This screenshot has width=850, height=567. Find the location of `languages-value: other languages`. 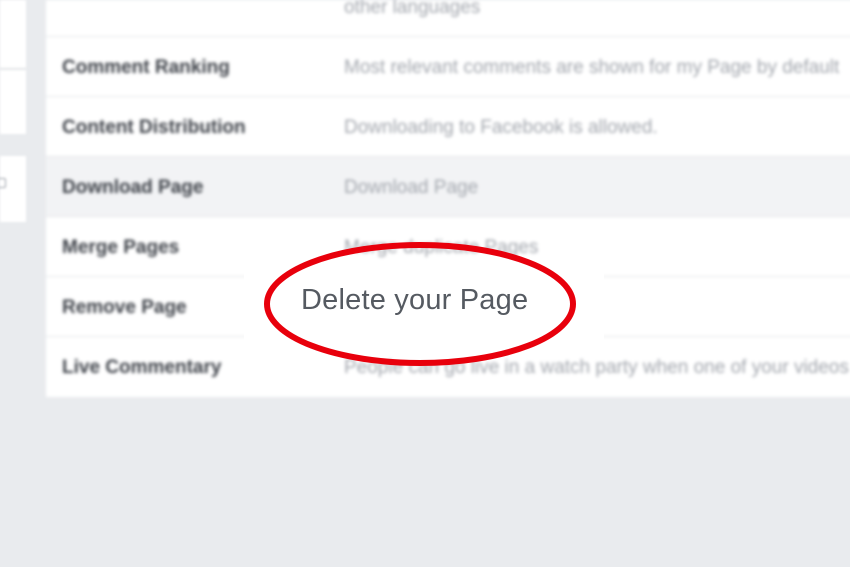

languages-value: other languages is located at coordinates (412, 9).